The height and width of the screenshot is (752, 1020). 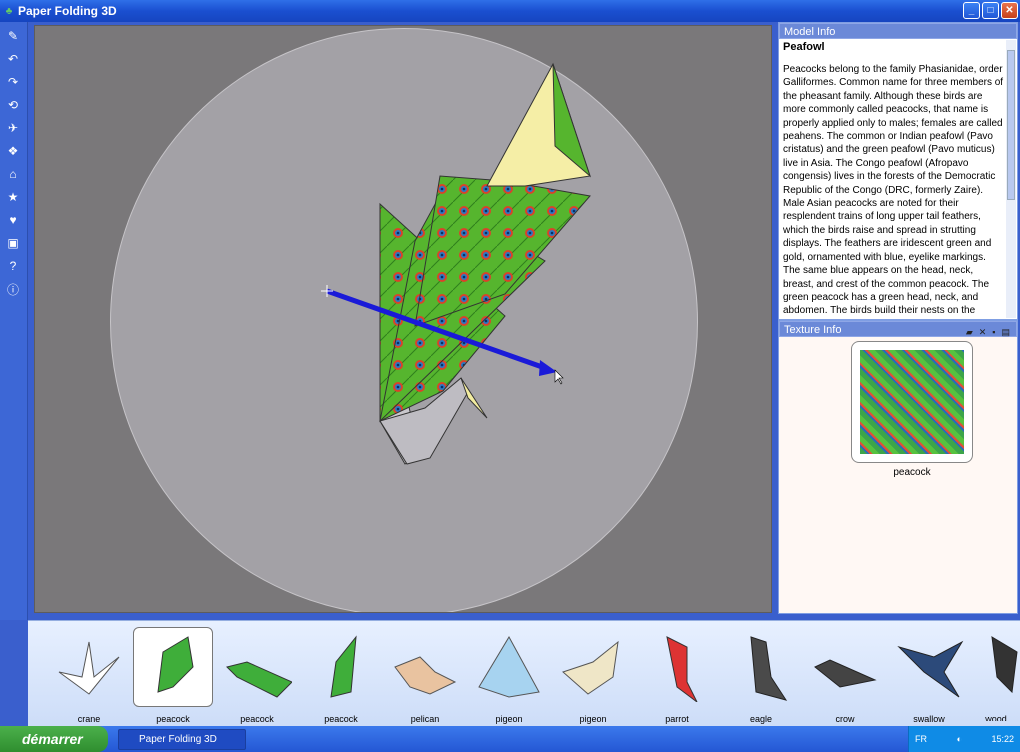 What do you see at coordinates (510, 11) in the screenshot?
I see `title-bar: ♣ Paper Folding 3D _ □ ✕` at bounding box center [510, 11].